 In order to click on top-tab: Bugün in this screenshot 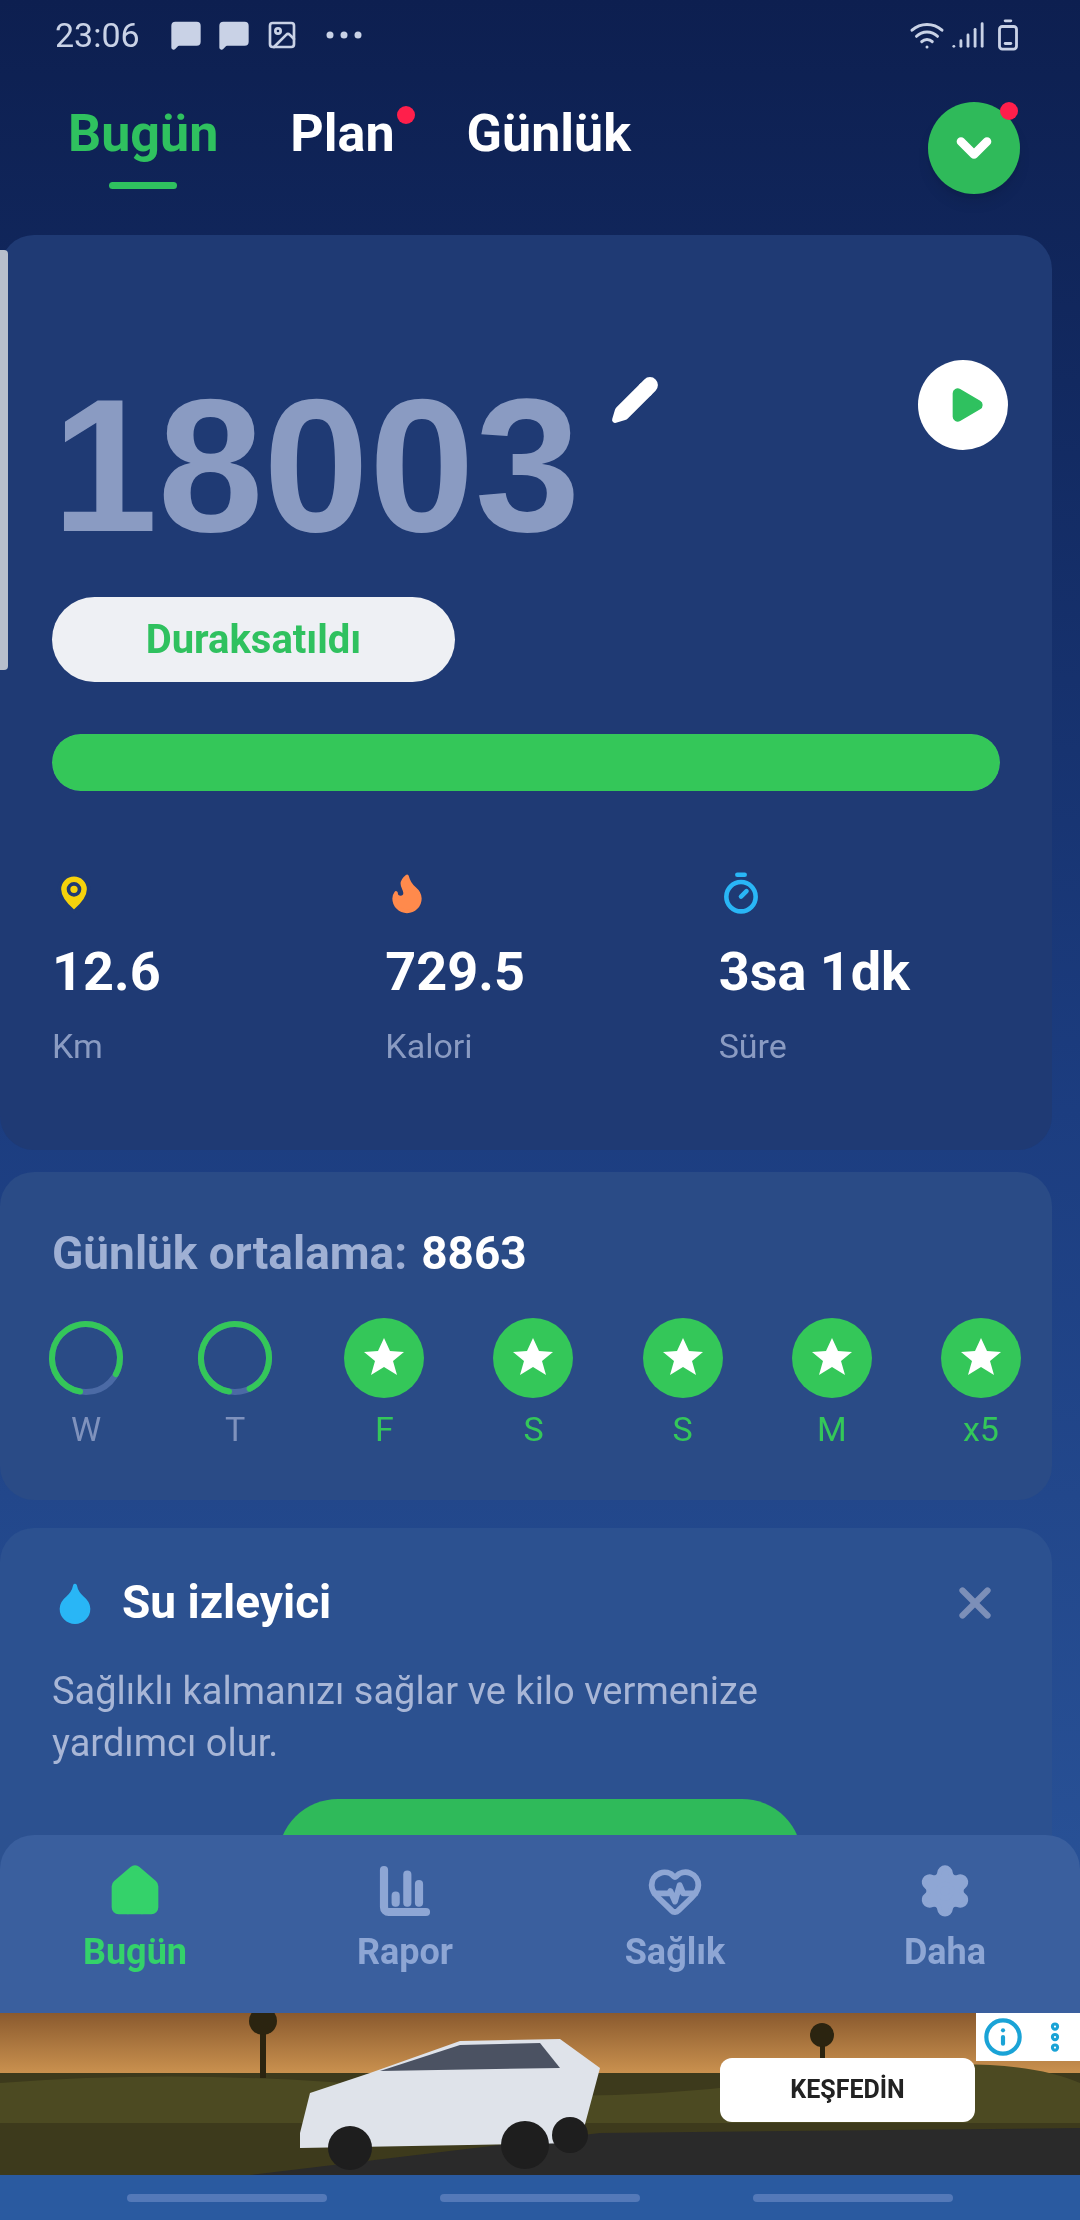, I will do `click(143, 143)`.